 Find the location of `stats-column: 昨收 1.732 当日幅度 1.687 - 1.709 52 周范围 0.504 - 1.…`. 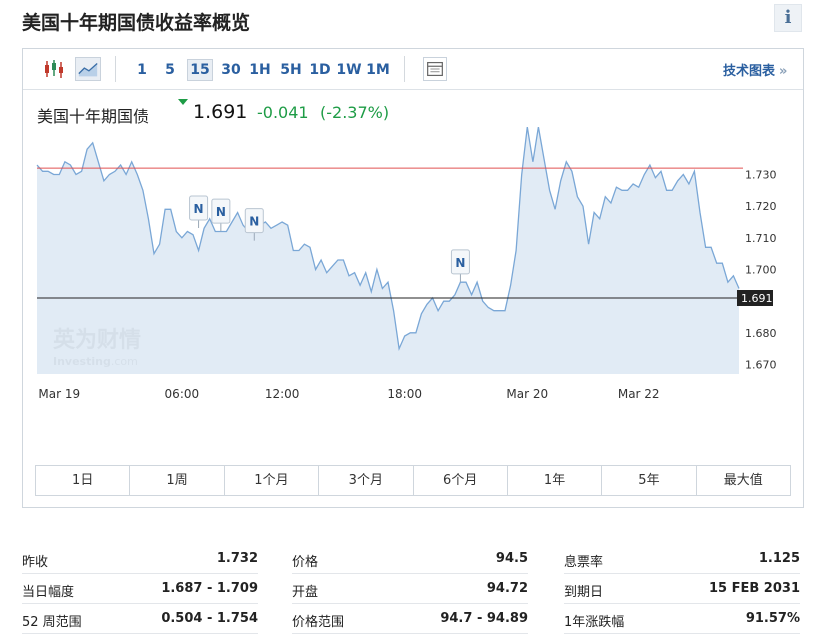

stats-column: 昨收 1.732 当日幅度 1.687 - 1.709 52 周范围 0.504 - 1.… is located at coordinates (140, 589).